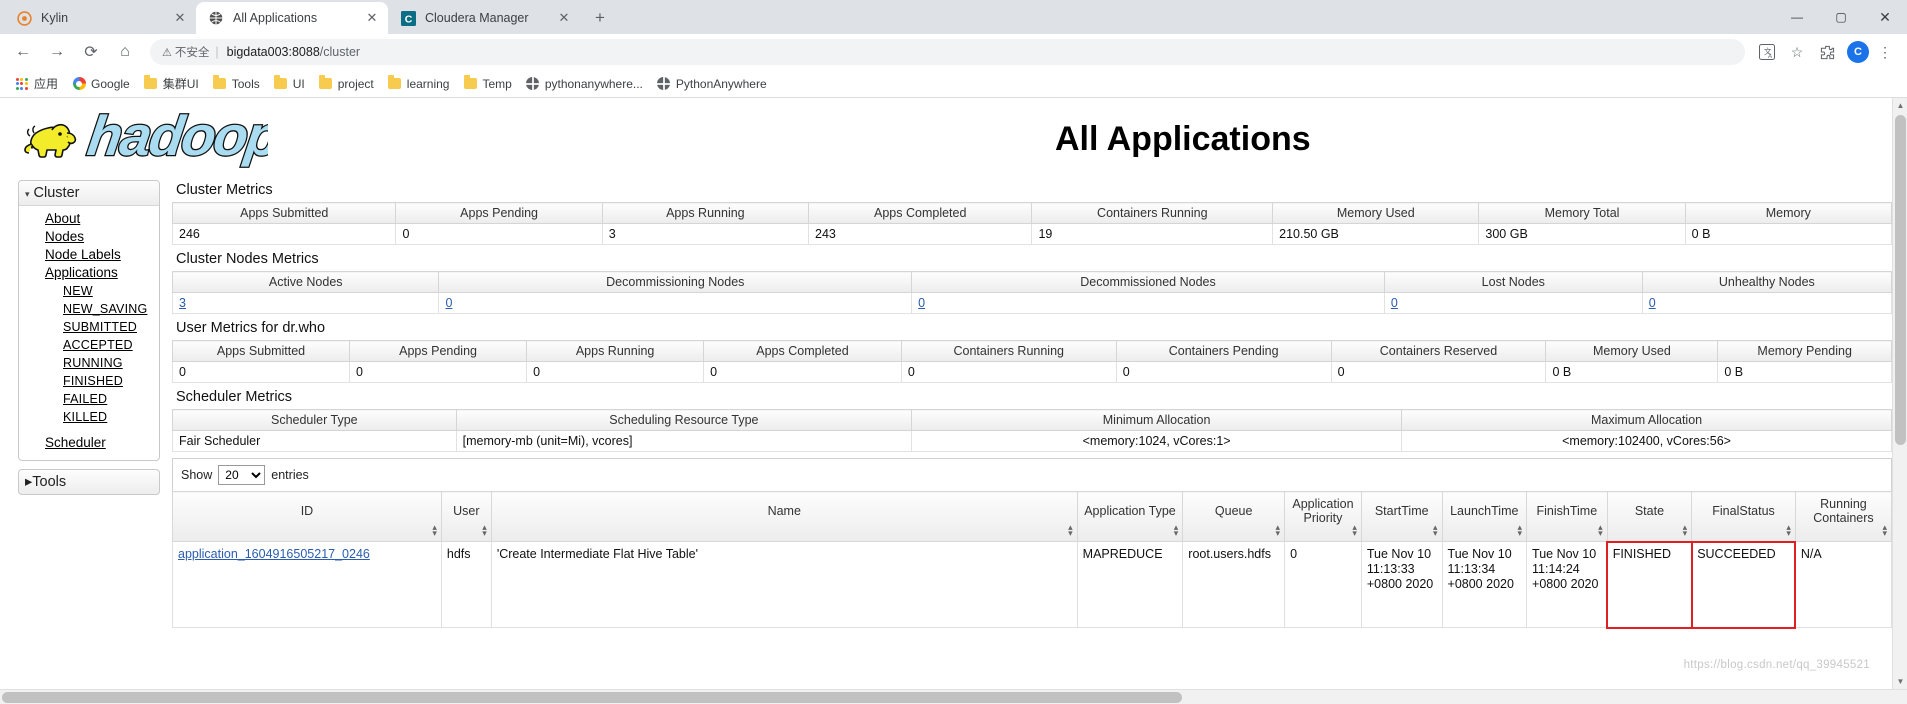  Describe the element at coordinates (1484, 516) in the screenshot. I see `col-launchtime: LaunchTime ▴ ▾` at that location.